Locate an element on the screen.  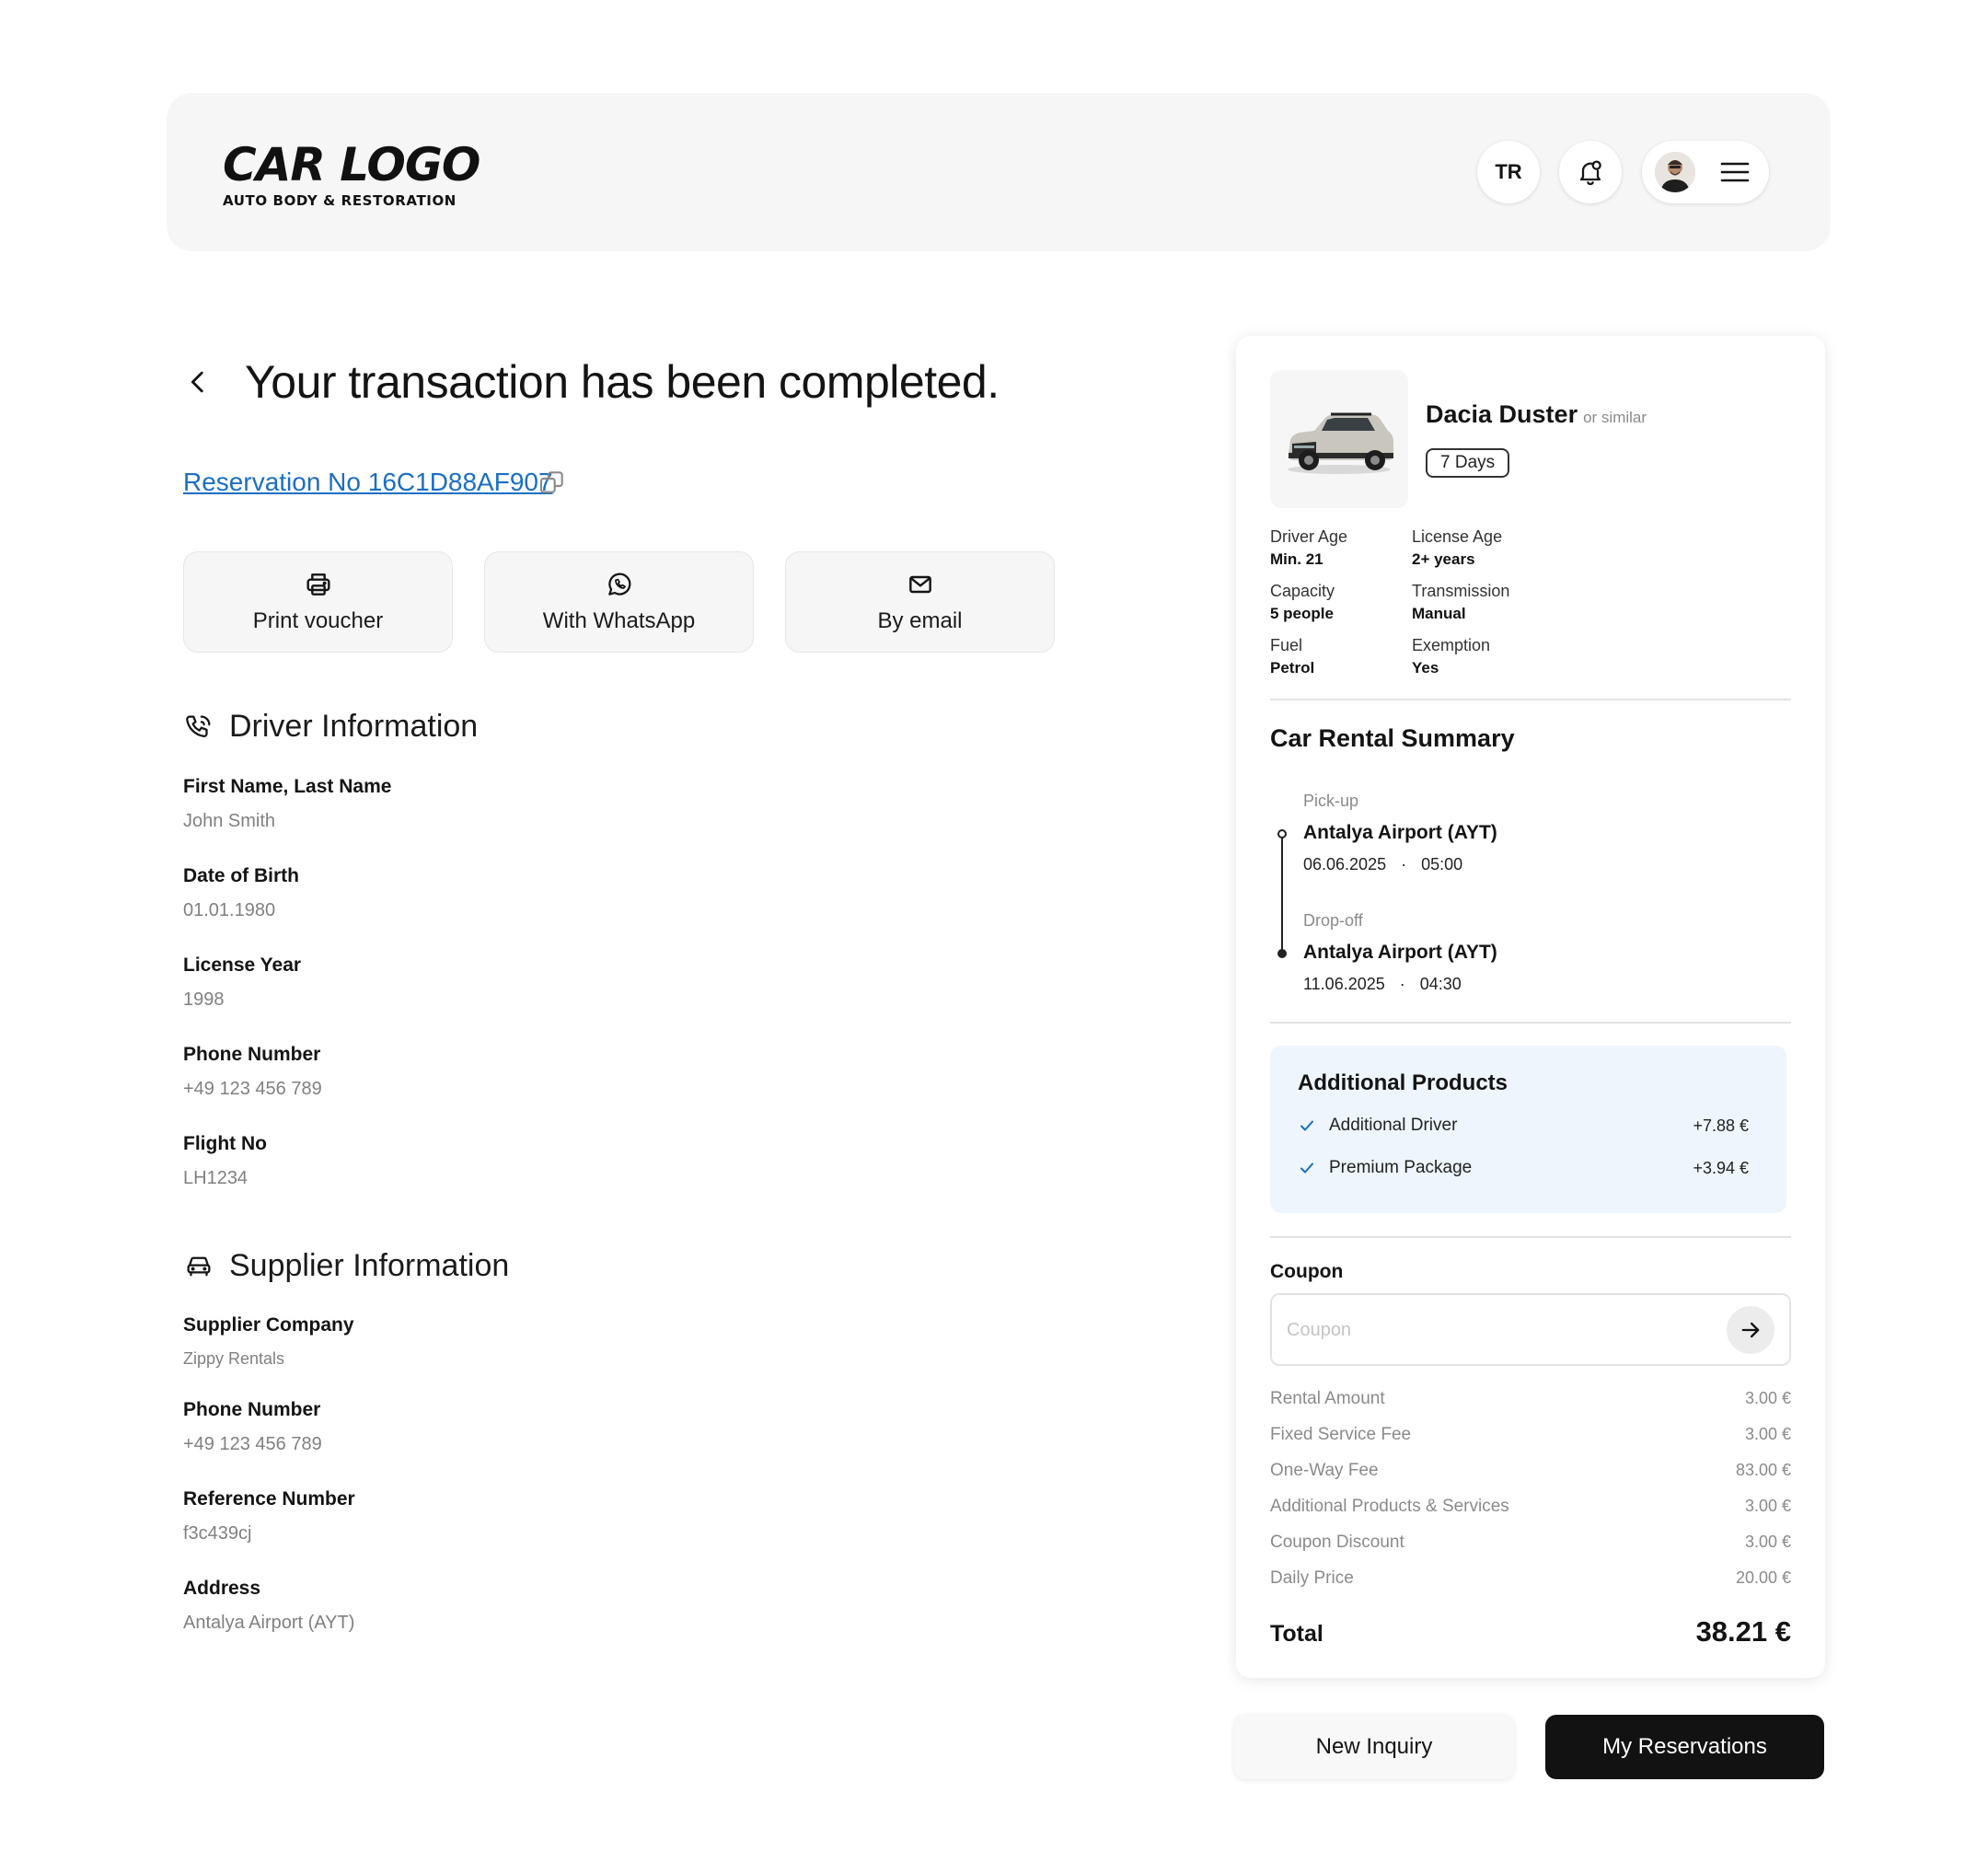
logo: CAR LOGO AUTO BODY & RESTORATION is located at coordinates (351, 175).